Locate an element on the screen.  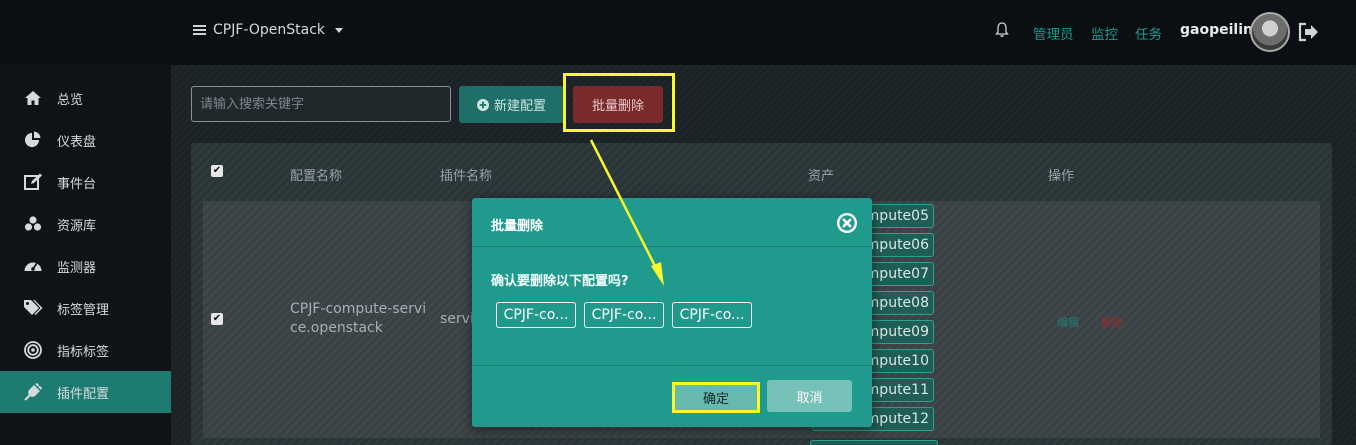
project-name: CPJF-OpenStack is located at coordinates (269, 30).